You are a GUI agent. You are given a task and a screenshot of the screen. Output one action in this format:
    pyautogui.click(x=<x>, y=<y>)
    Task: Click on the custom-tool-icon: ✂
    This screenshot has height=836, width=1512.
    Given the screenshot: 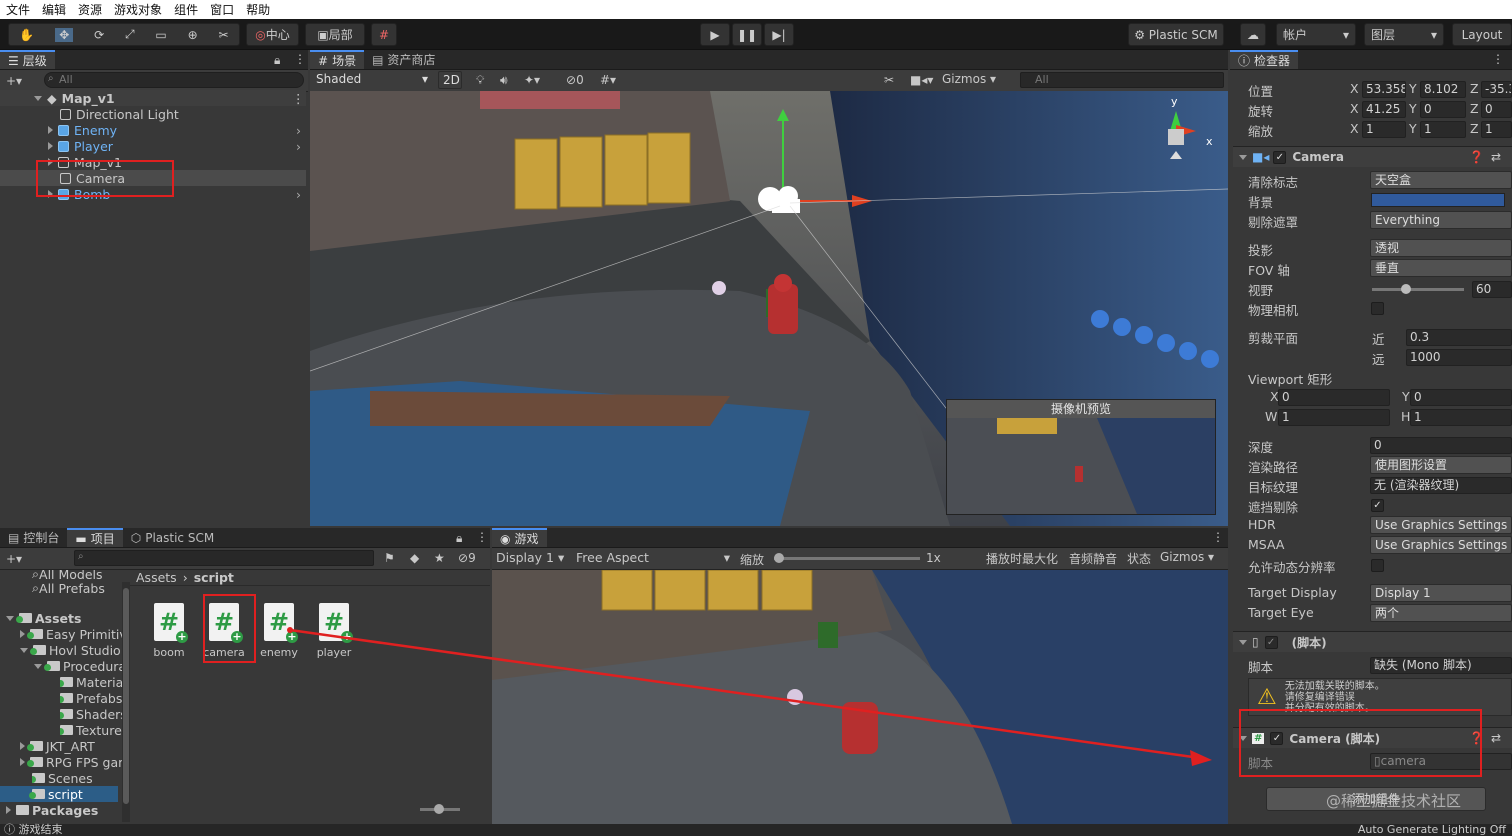 What is the action you would take?
    pyautogui.click(x=223, y=35)
    